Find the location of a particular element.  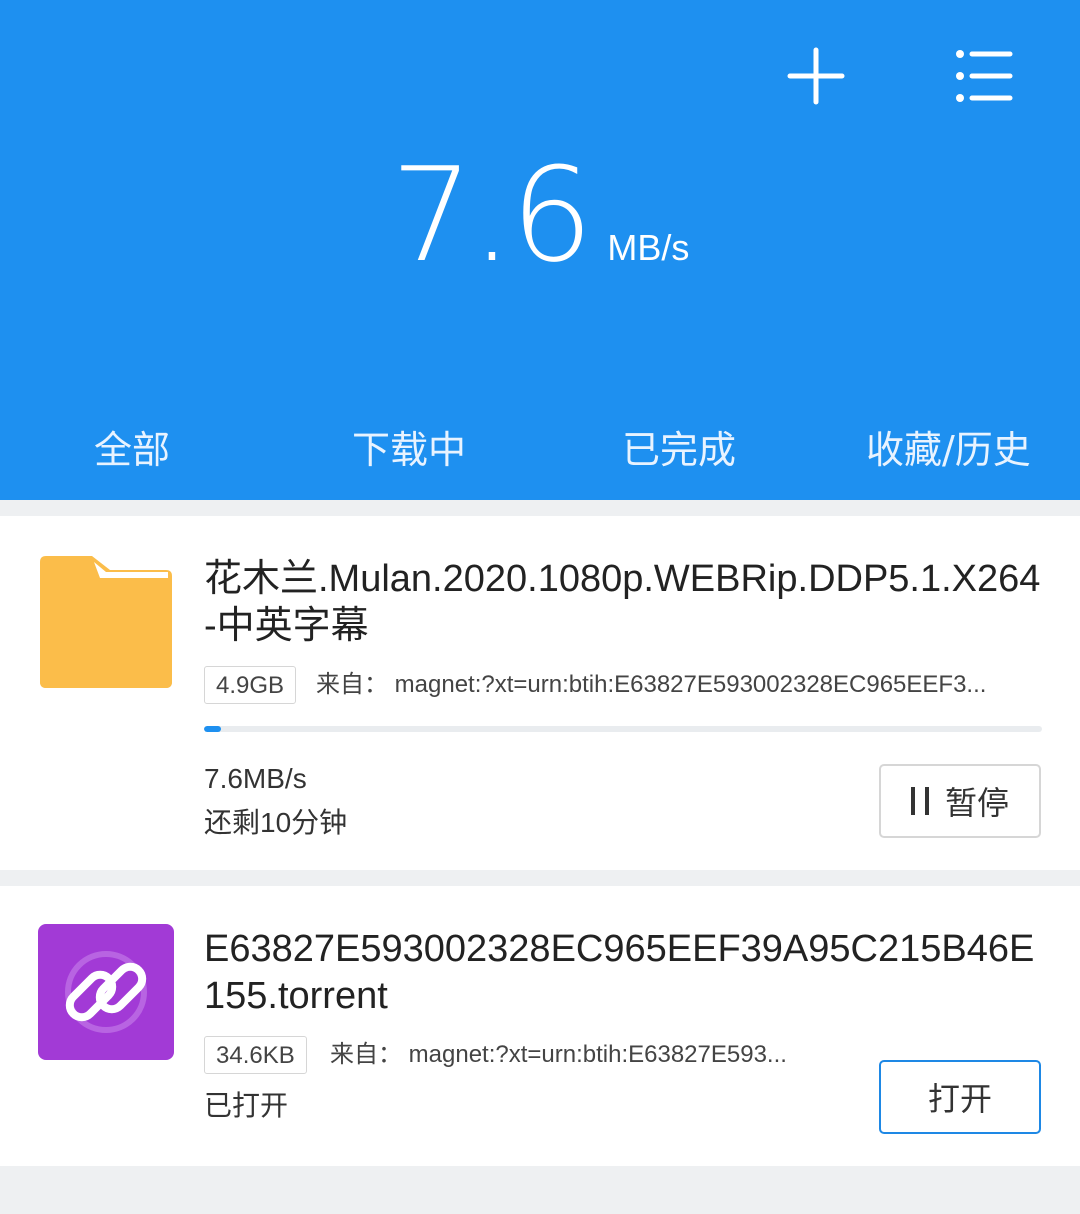

total-speed: 7.6 MB/s is located at coordinates (540, 215).